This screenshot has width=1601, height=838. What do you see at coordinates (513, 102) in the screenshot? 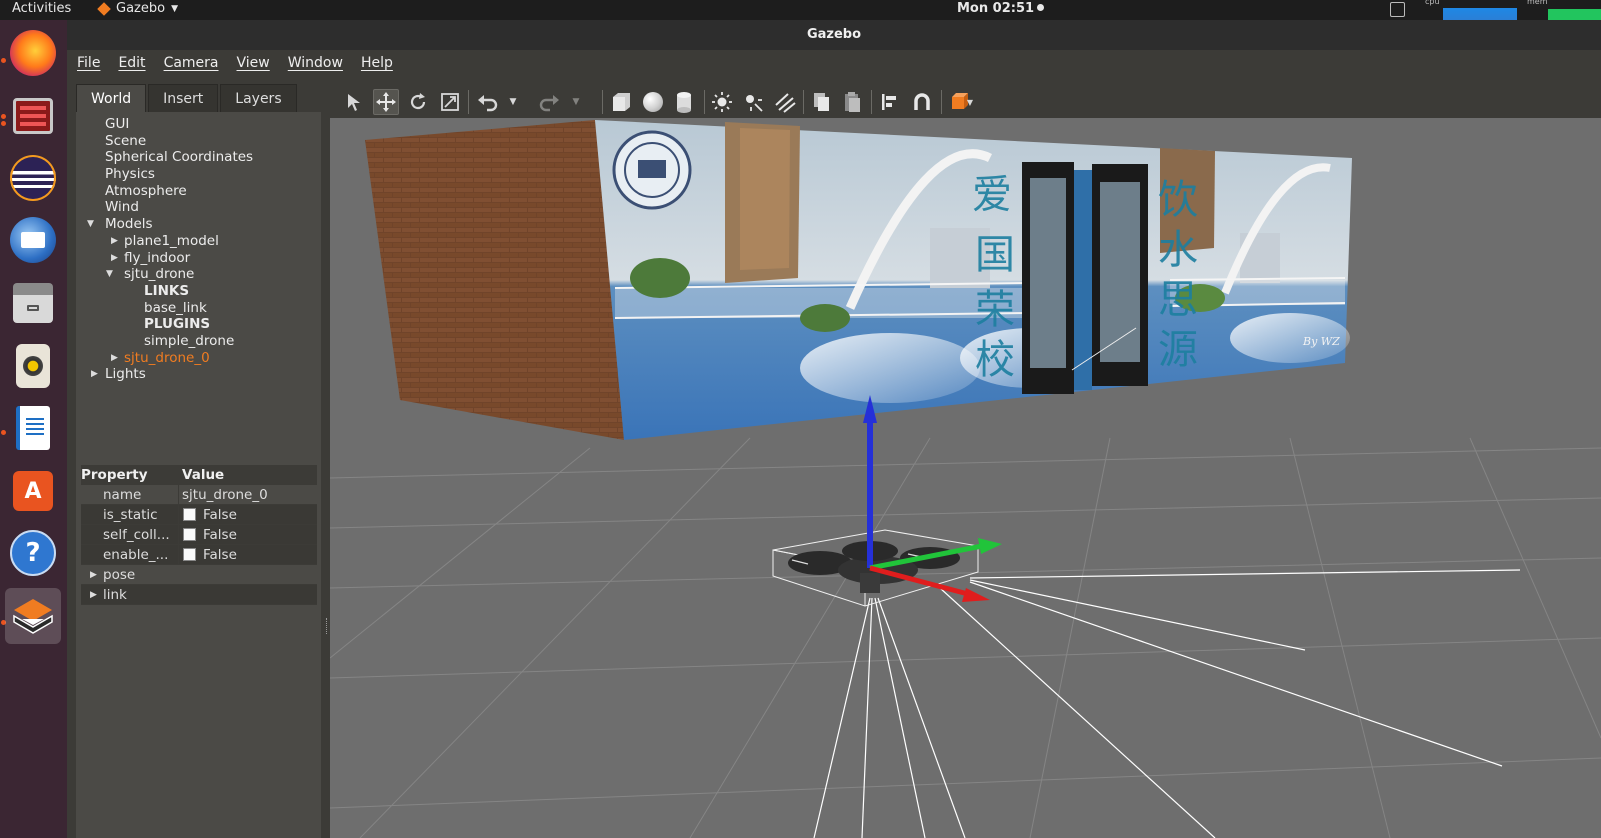
I see `undo-history-dropdown-icon: ▼` at bounding box center [513, 102].